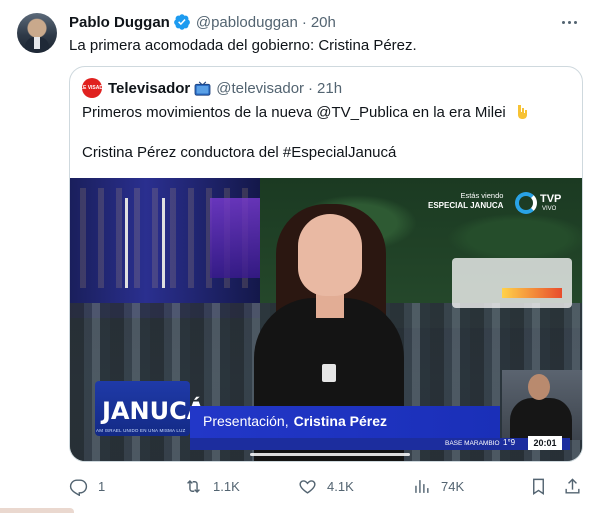 Image resolution: width=601 pixels, height=513 pixels. I want to click on channel-name: TVP, so click(551, 199).